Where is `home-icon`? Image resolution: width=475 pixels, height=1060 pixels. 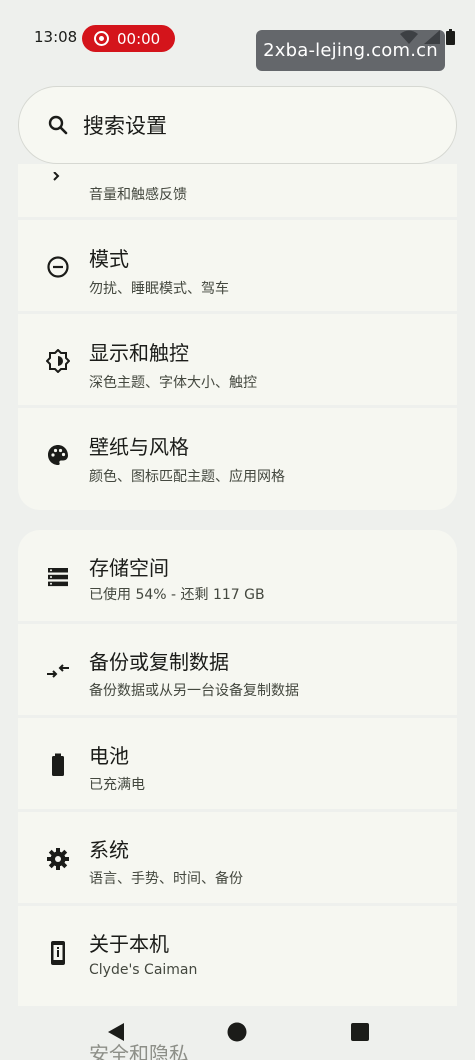 home-icon is located at coordinates (237, 1032).